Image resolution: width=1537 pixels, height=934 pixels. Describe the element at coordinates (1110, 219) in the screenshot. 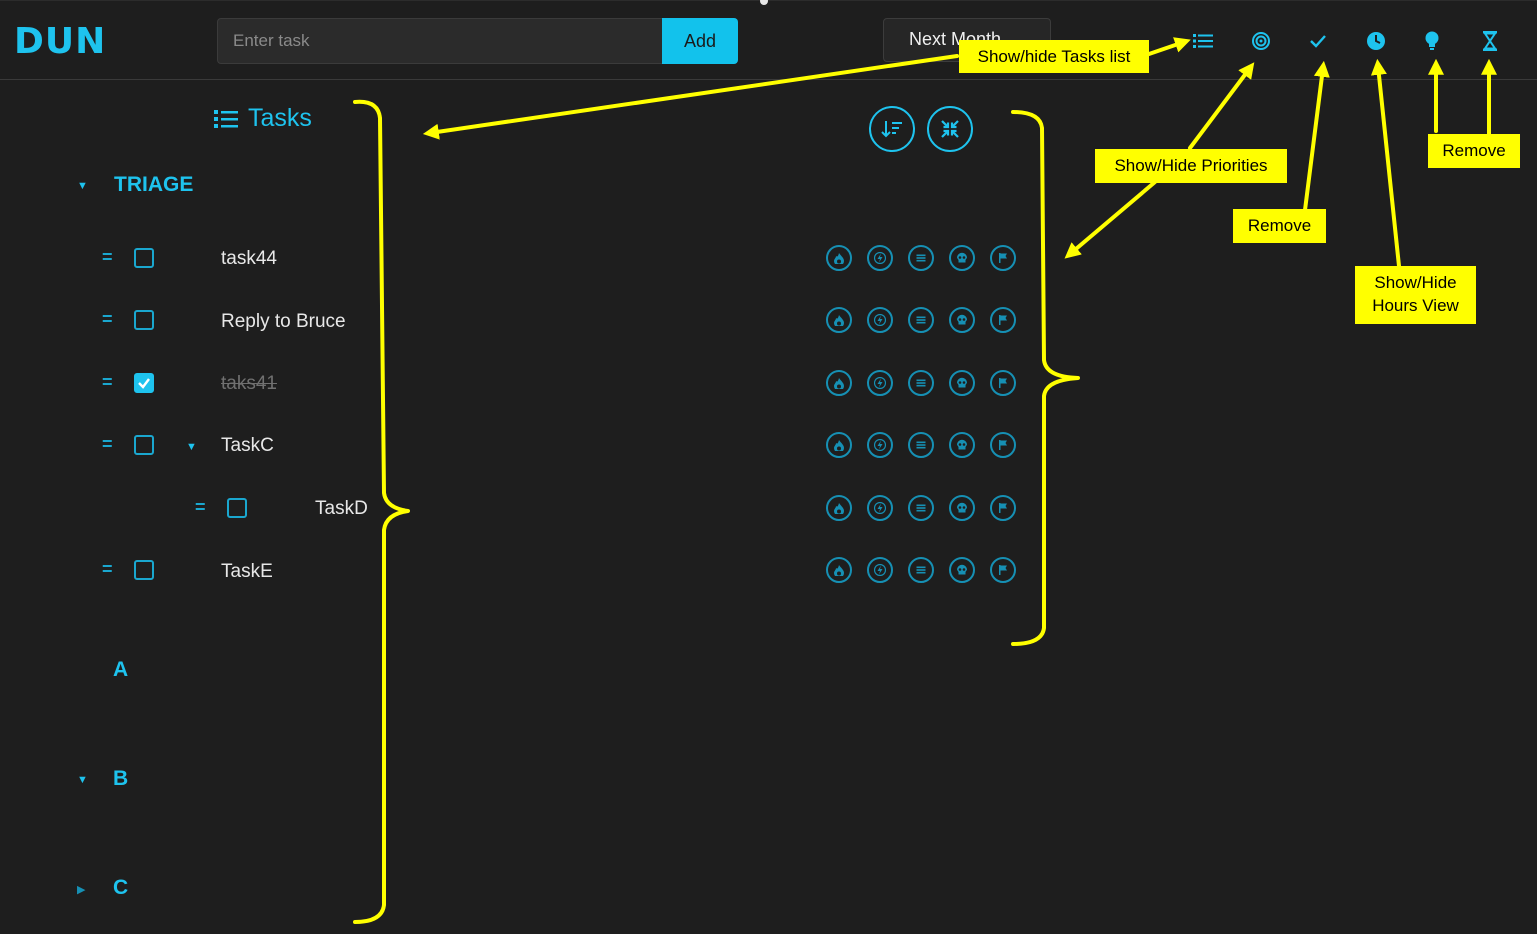

I see `arrow-to-priorities` at that location.